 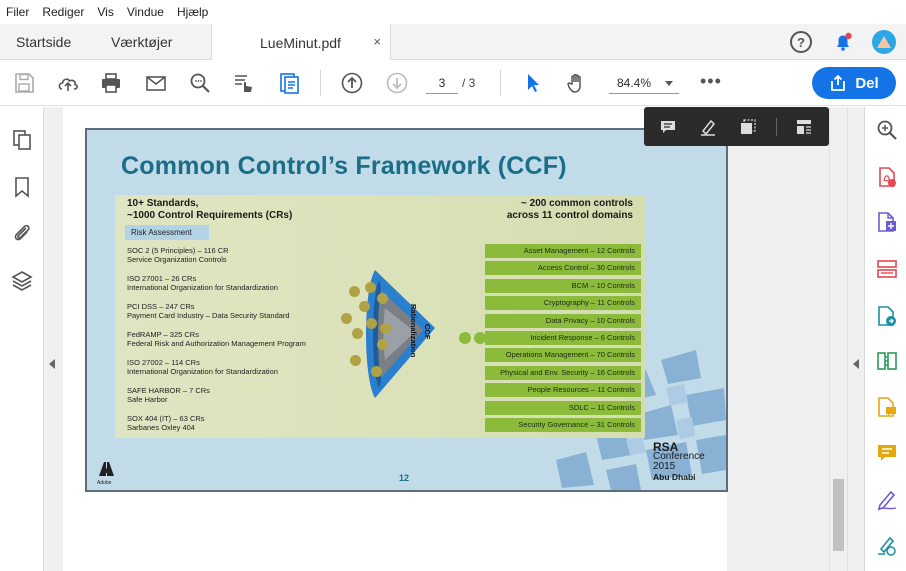 I want to click on tab-home: Startside, so click(x=43, y=42).